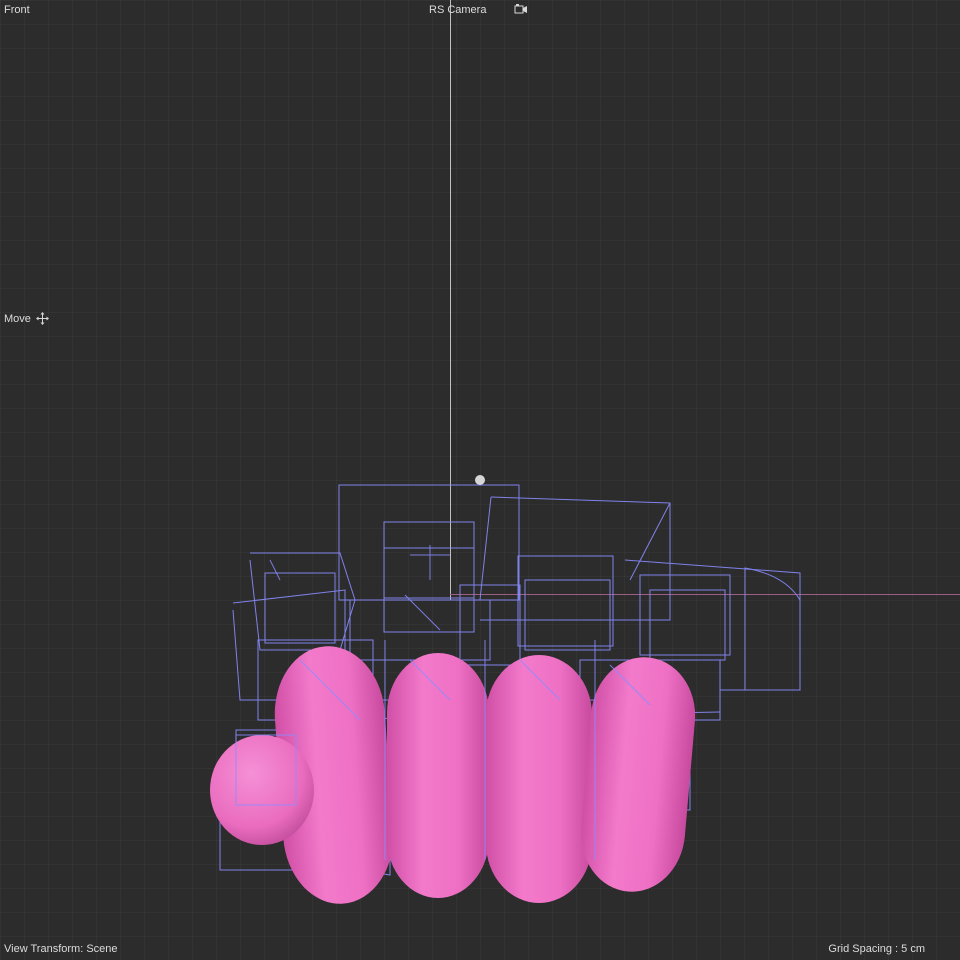 The height and width of the screenshot is (960, 960). What do you see at coordinates (457, 10) in the screenshot?
I see `camera-name-label: RS Camera` at bounding box center [457, 10].